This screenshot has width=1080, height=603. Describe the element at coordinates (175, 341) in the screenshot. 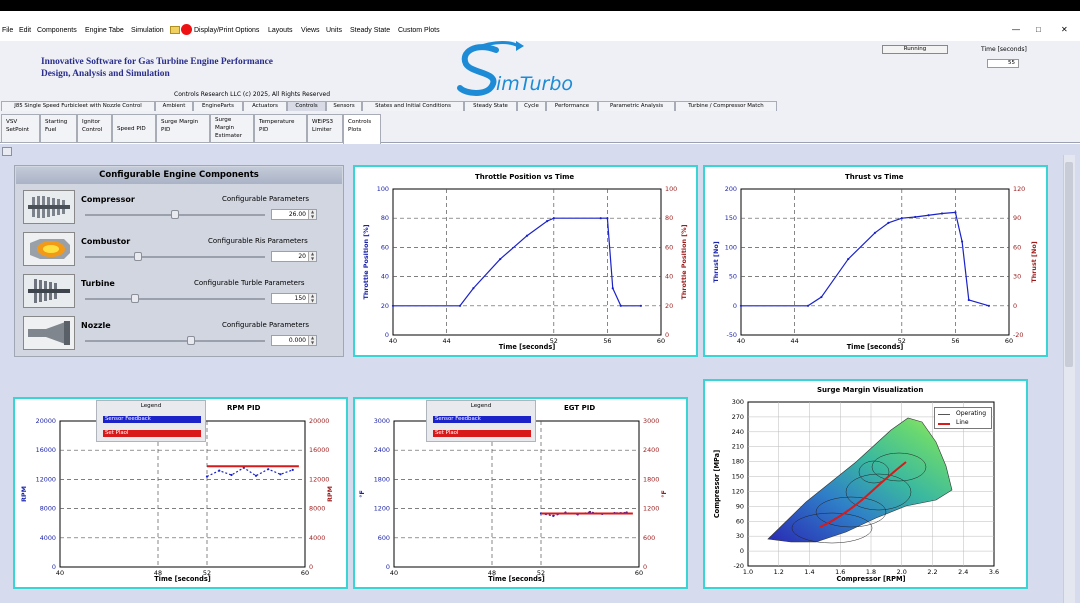

I see `nozzle-slider-track` at that location.